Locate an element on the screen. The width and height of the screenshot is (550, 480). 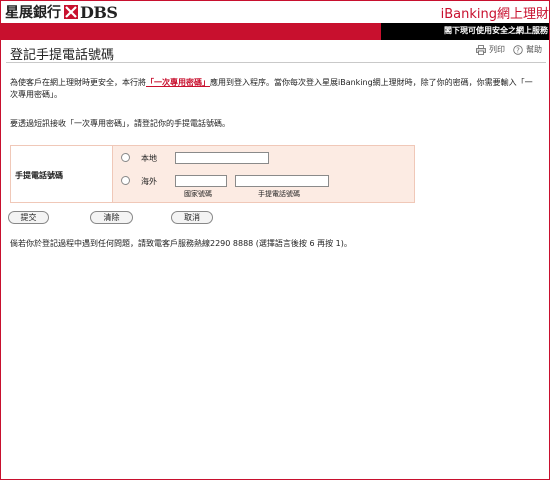
brand-title: iBanking網上理財 is located at coordinates (494, 14).